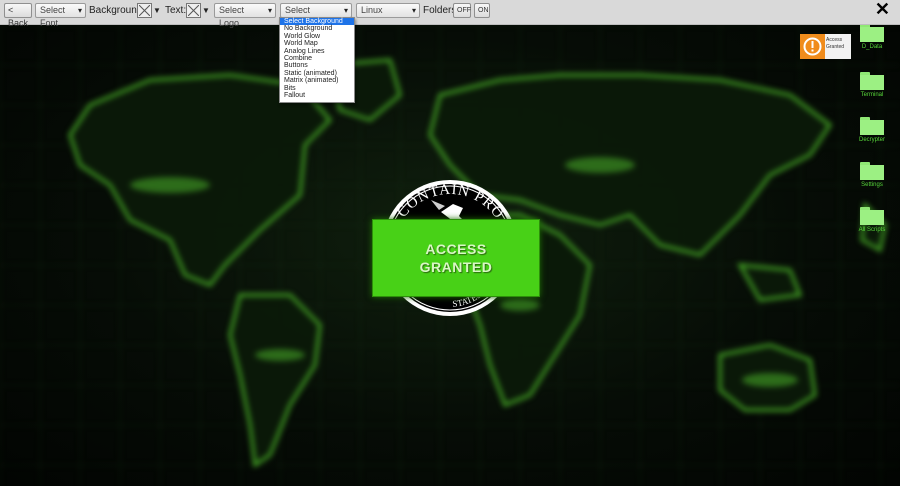 This screenshot has height=486, width=900. I want to click on access-granted-panel: ACCESS GRANTED, so click(456, 258).